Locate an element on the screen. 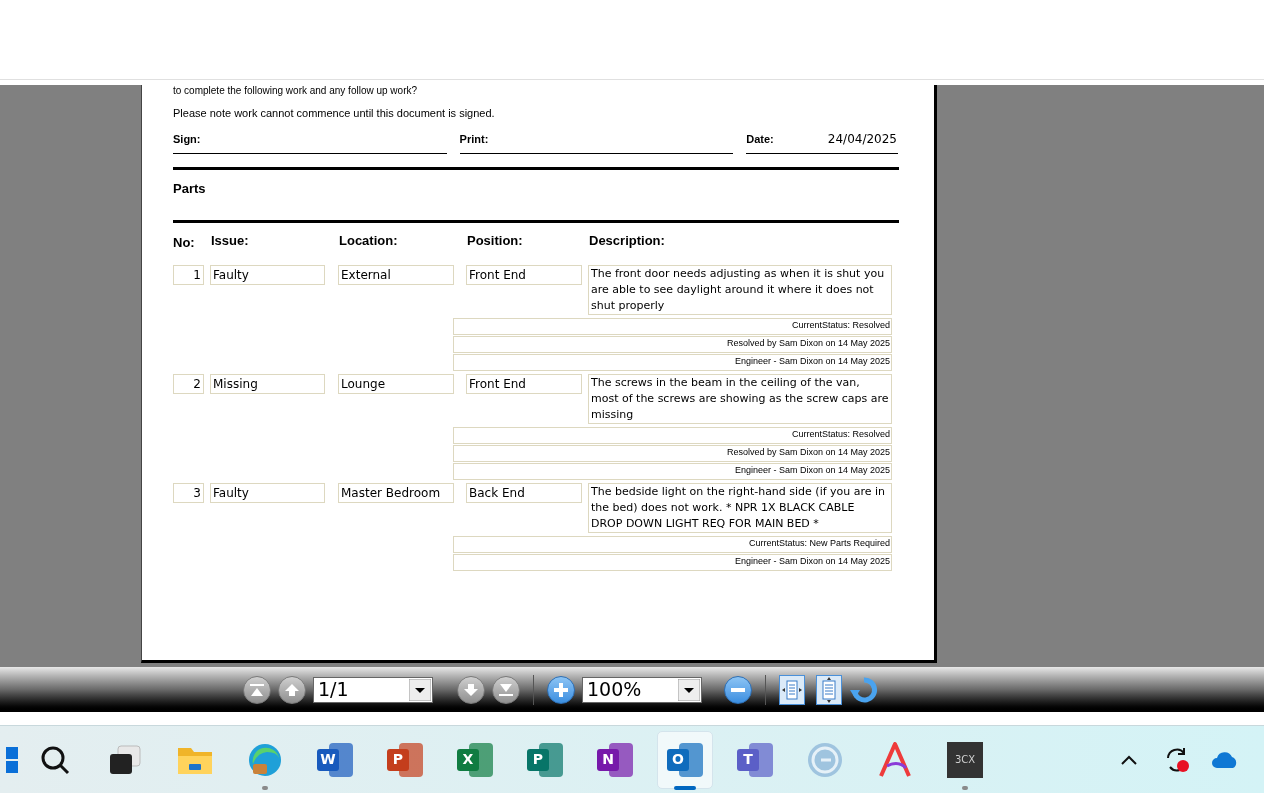 Image resolution: width=1264 pixels, height=793 pixels. taskbar-button: T is located at coordinates (755, 759).